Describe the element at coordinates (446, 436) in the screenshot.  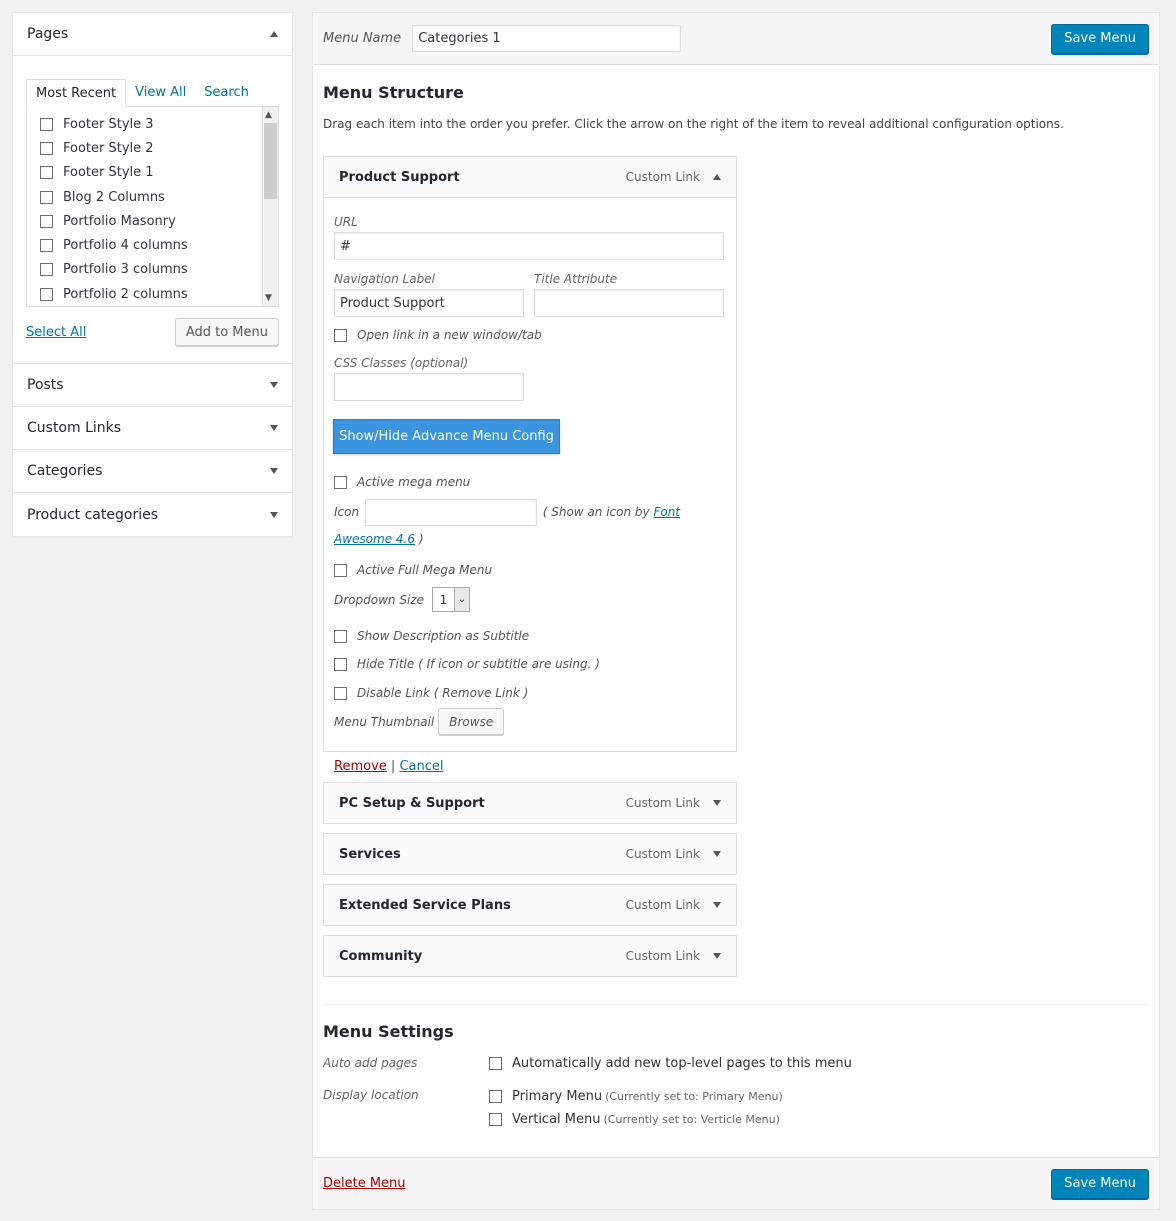
I see `advance-config-button: Show/Hide Advance Menu Config` at that location.